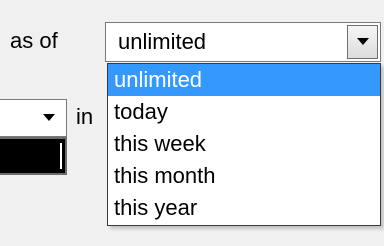  I want to click on in-label: in, so click(85, 116).